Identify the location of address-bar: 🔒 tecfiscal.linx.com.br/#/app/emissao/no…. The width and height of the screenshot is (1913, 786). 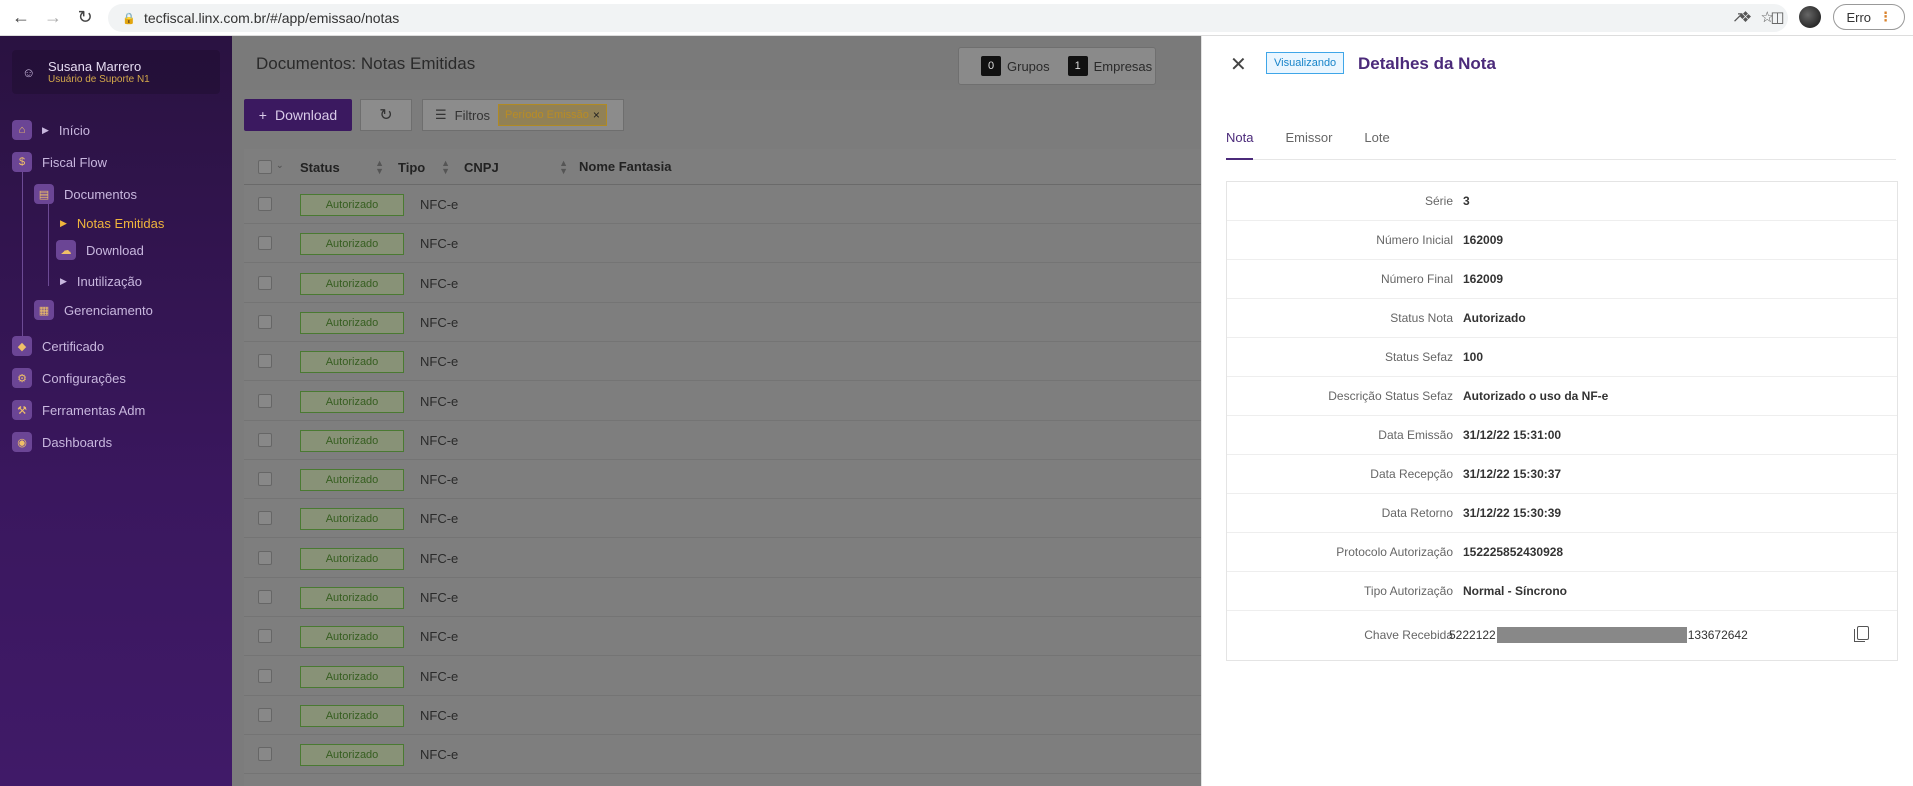
(948, 18).